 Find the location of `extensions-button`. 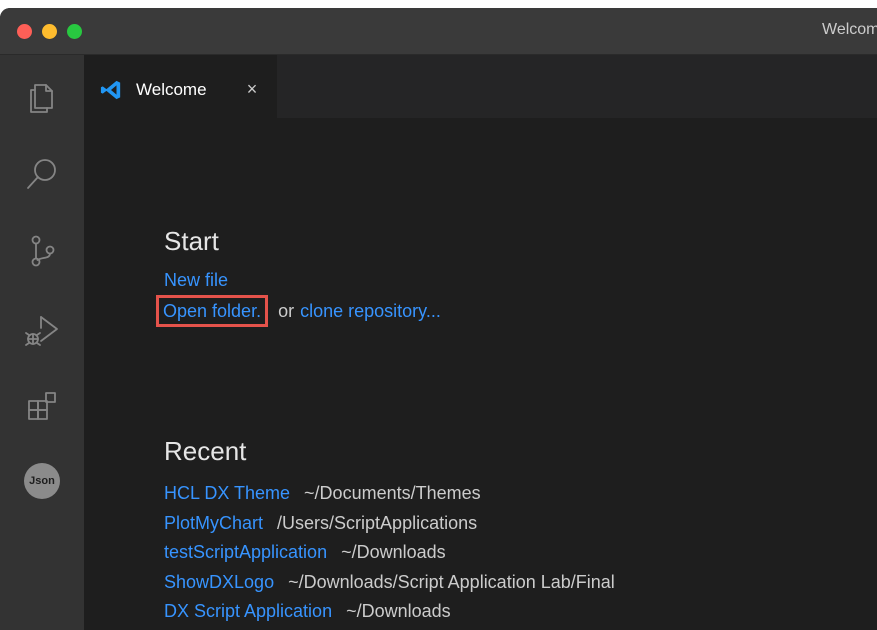

extensions-button is located at coordinates (42, 406).